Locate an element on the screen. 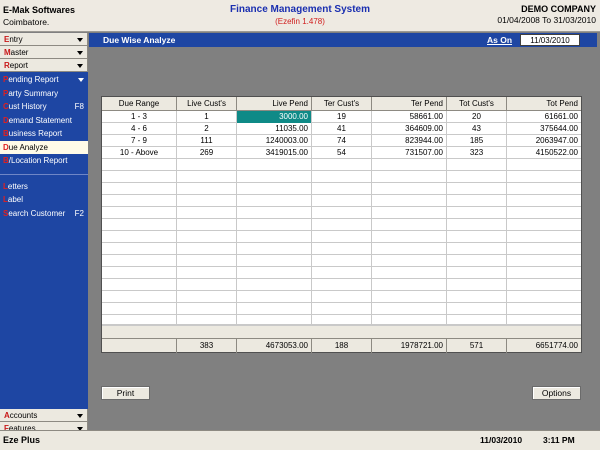 The width and height of the screenshot is (600, 450). panel-title: Due Wise Analyze is located at coordinates (139, 40).